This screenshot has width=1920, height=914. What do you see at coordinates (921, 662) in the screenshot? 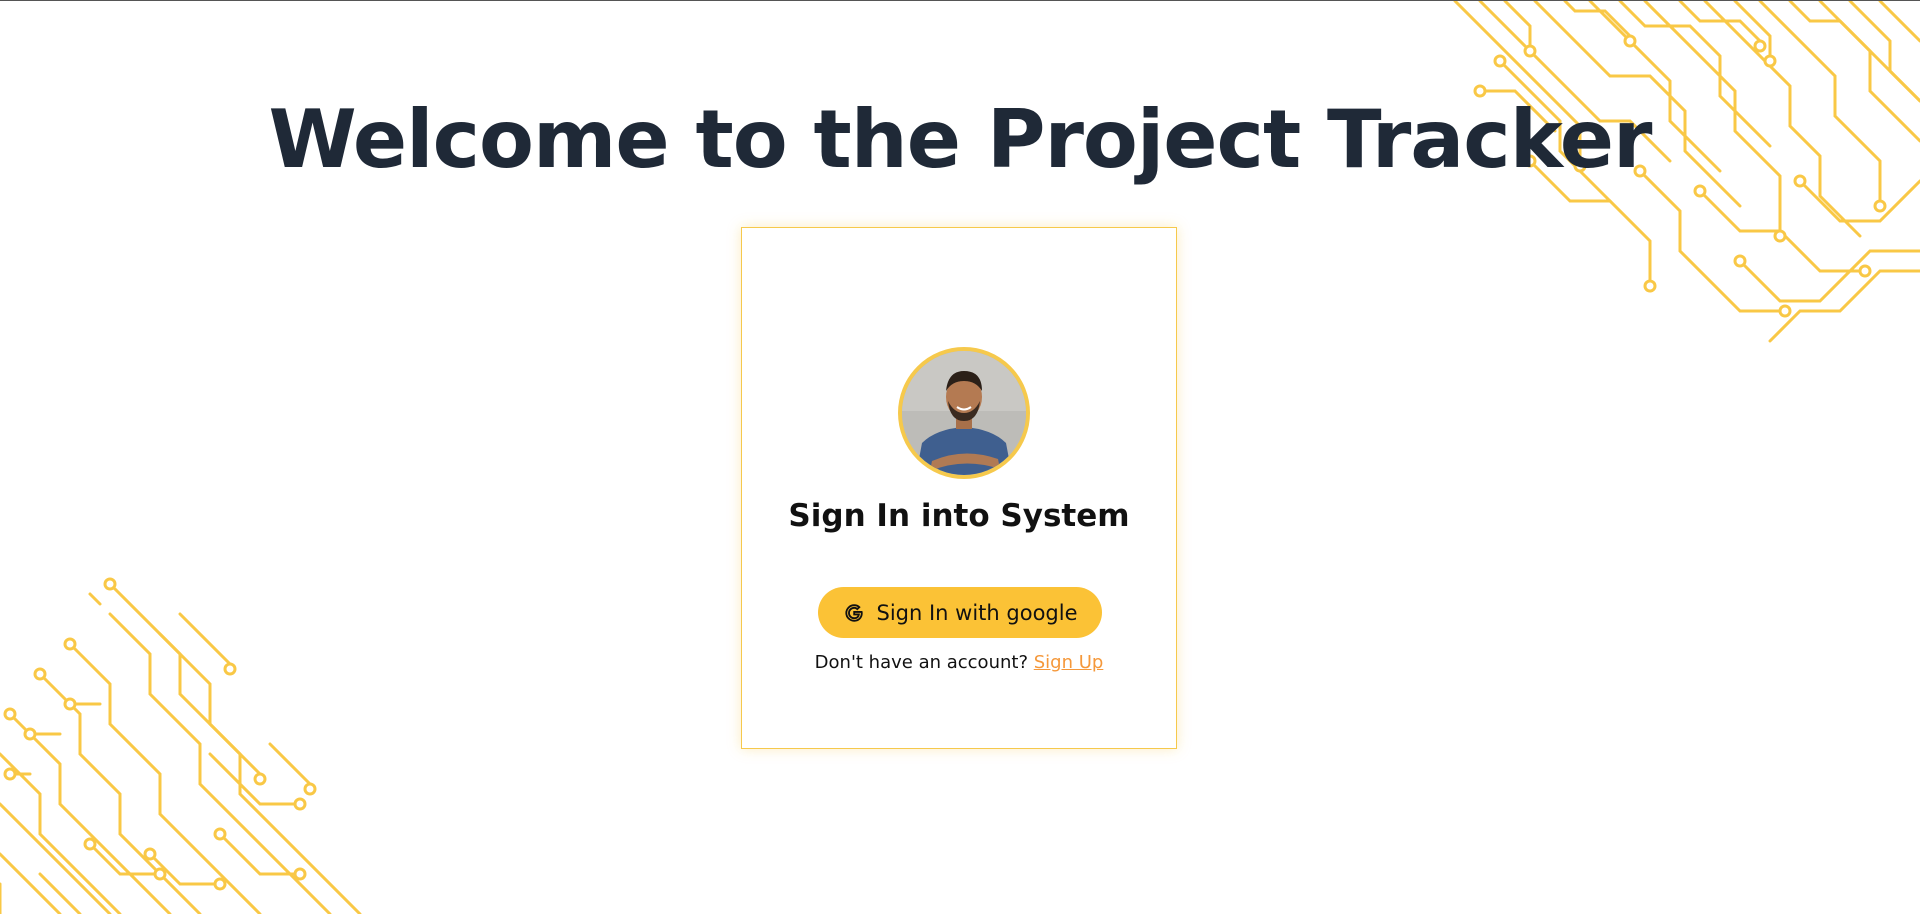
I see `signup-prompt-text: Don't have an account?` at bounding box center [921, 662].